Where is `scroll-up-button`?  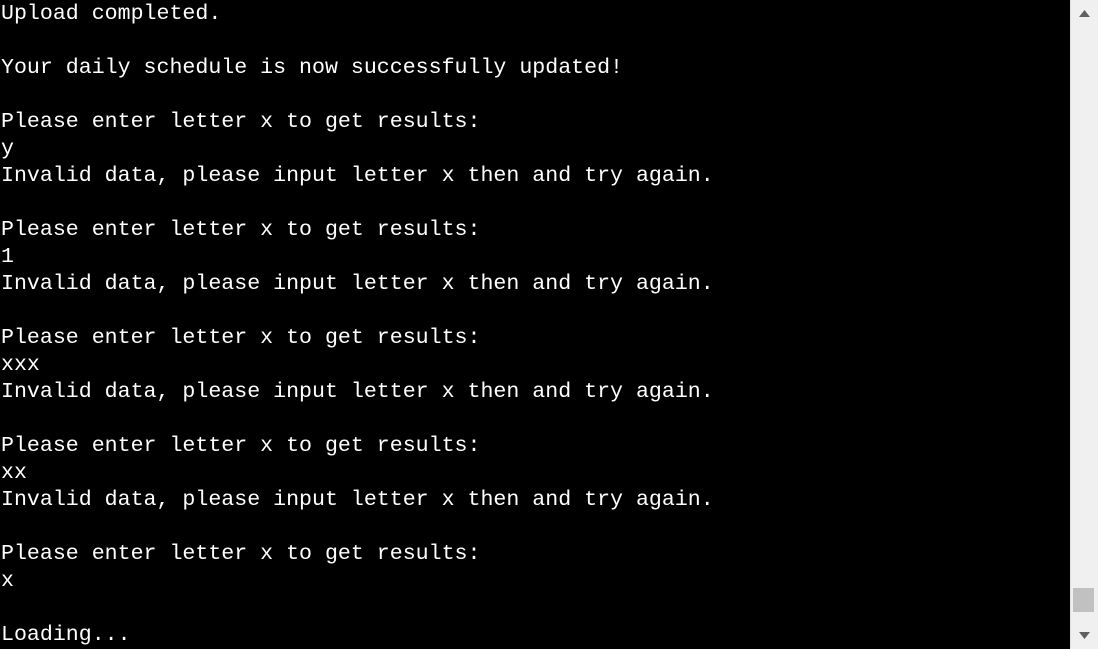
scroll-up-button is located at coordinates (1084, 13).